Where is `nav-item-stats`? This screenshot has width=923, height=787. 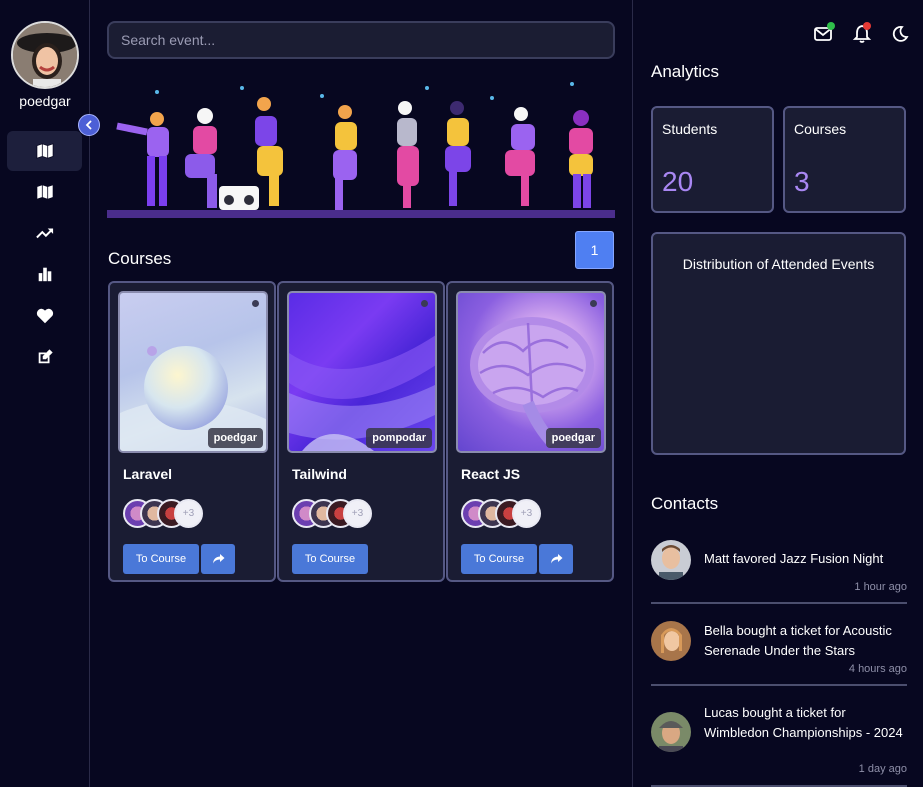 nav-item-stats is located at coordinates (44, 274).